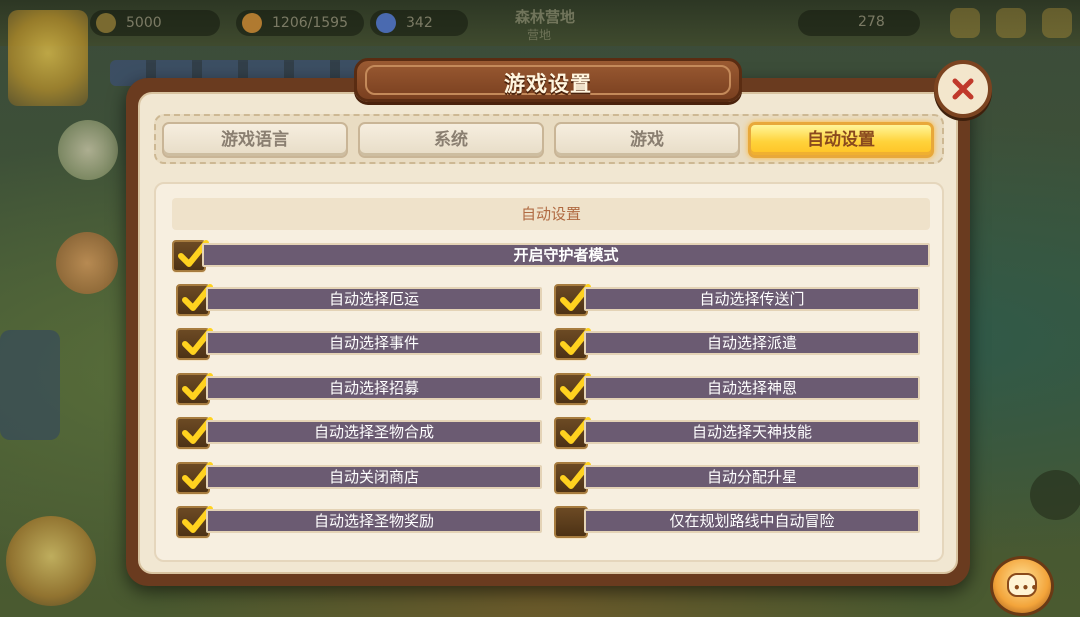  I want to click on auto-option-label: 自动分配升星, so click(752, 477).